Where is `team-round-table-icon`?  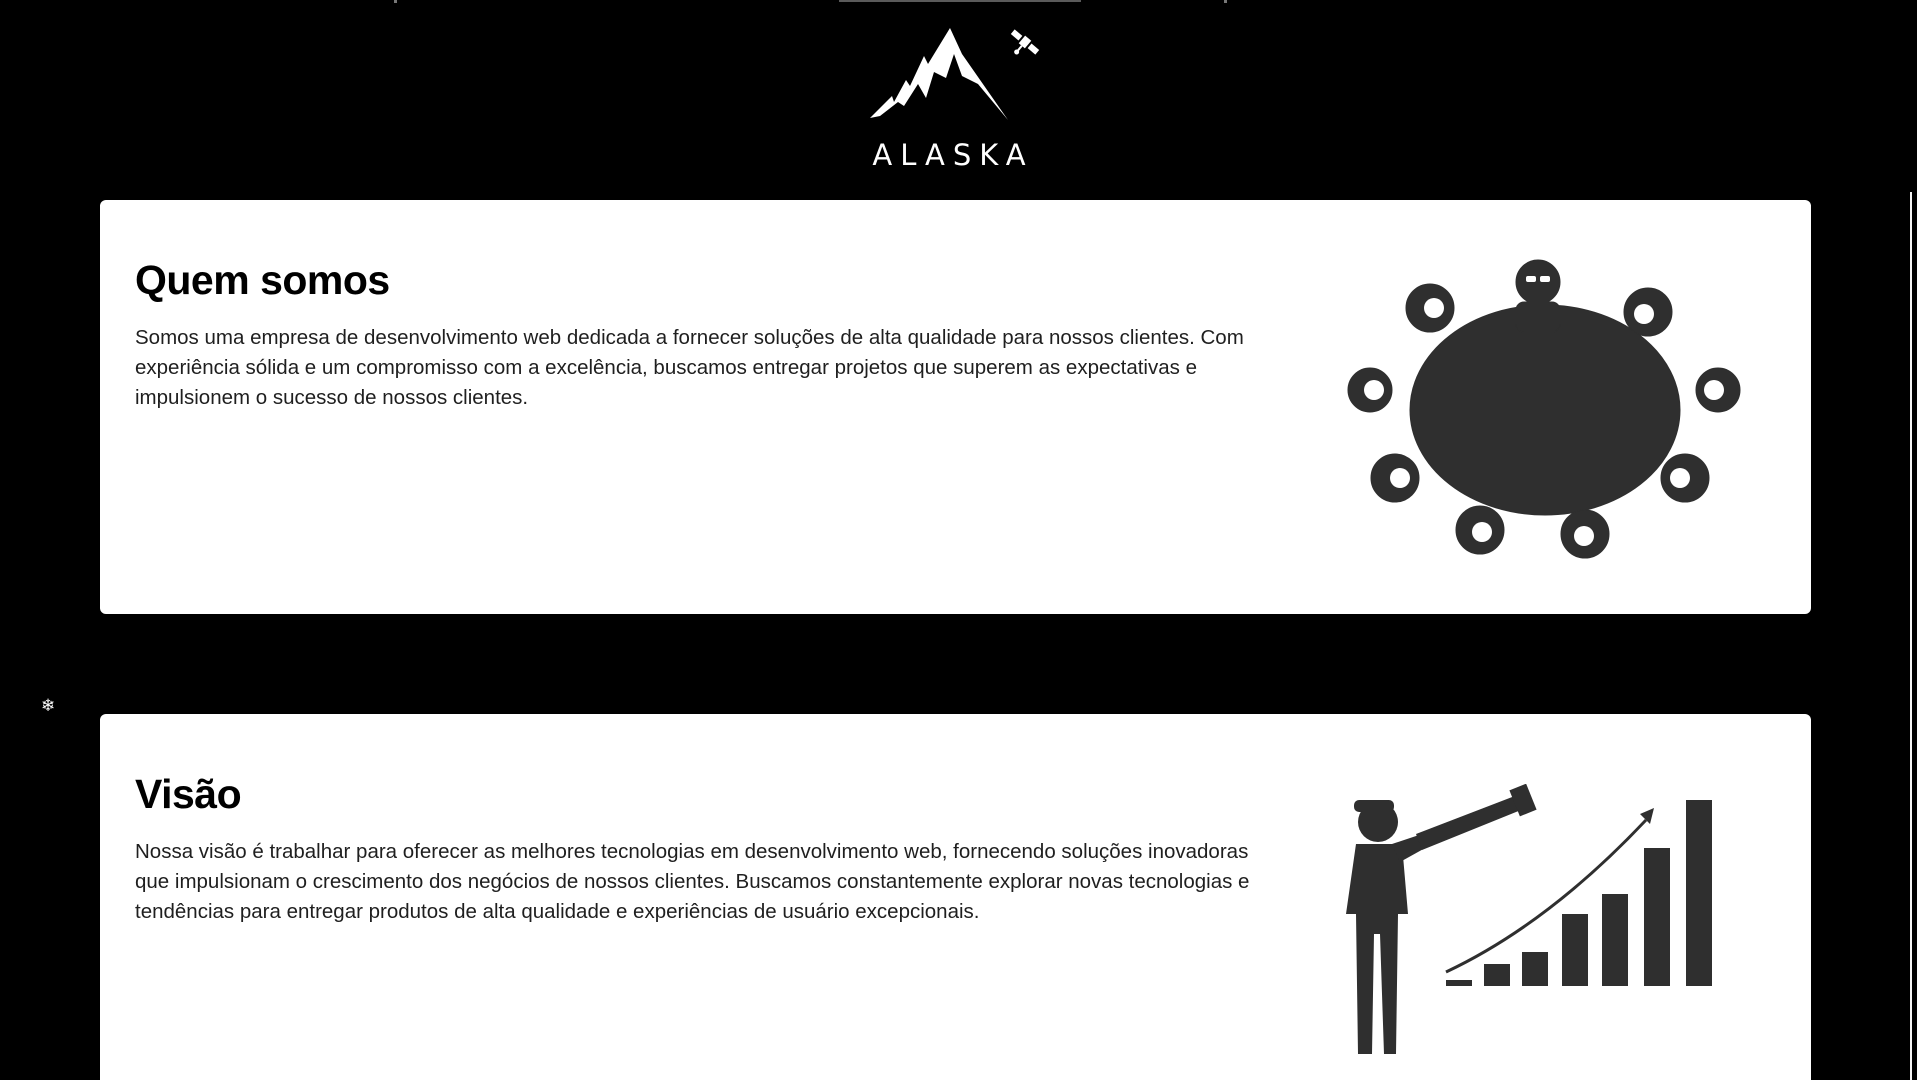 team-round-table-icon is located at coordinates (1540, 407).